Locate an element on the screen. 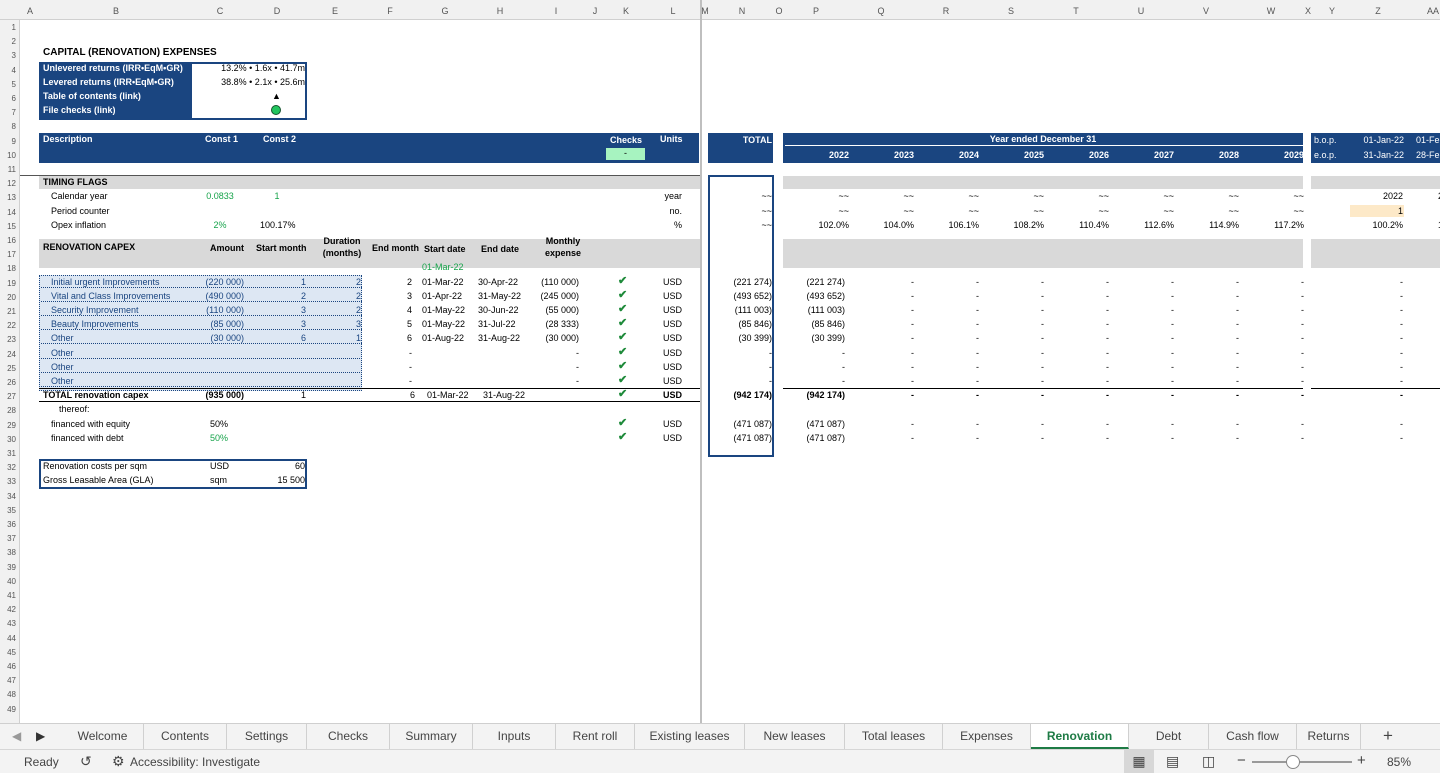 This screenshot has width=1440, height=773. assumption-value: 15 500 is located at coordinates (280, 480).